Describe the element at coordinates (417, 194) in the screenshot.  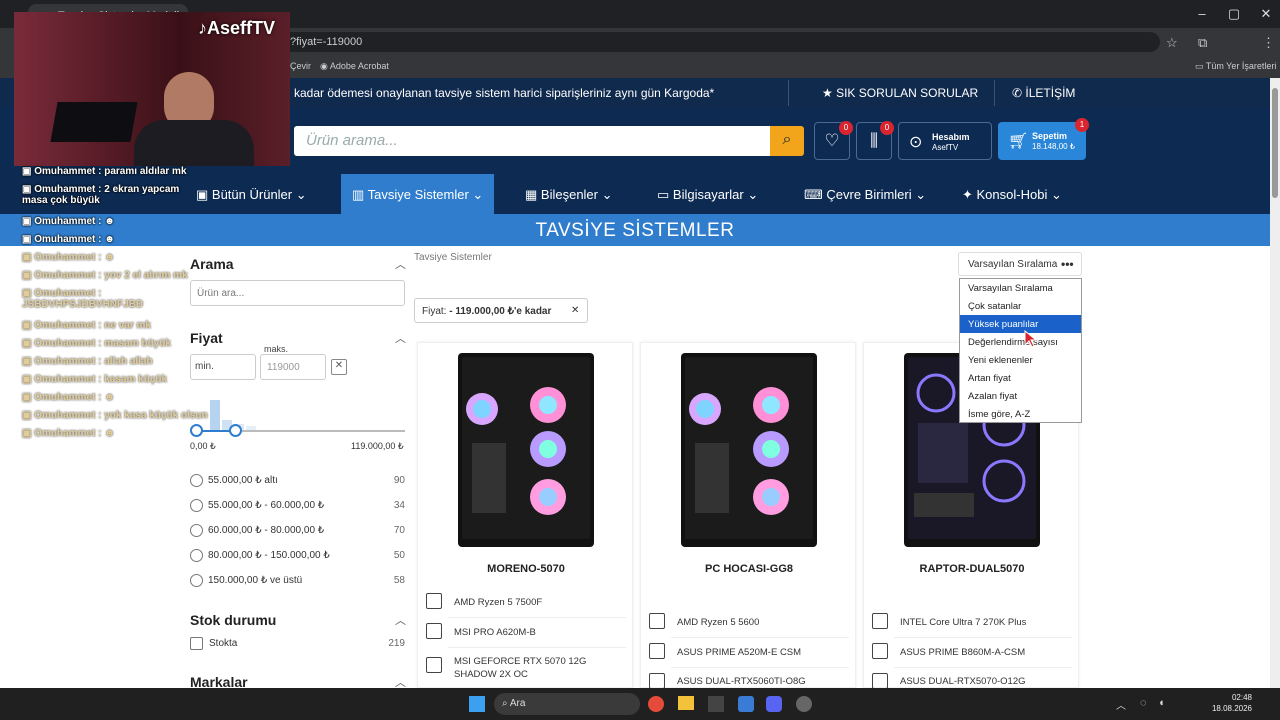
I see `nav-recommended-systems: ▥ Tavsiye Sistemler ⌄` at that location.